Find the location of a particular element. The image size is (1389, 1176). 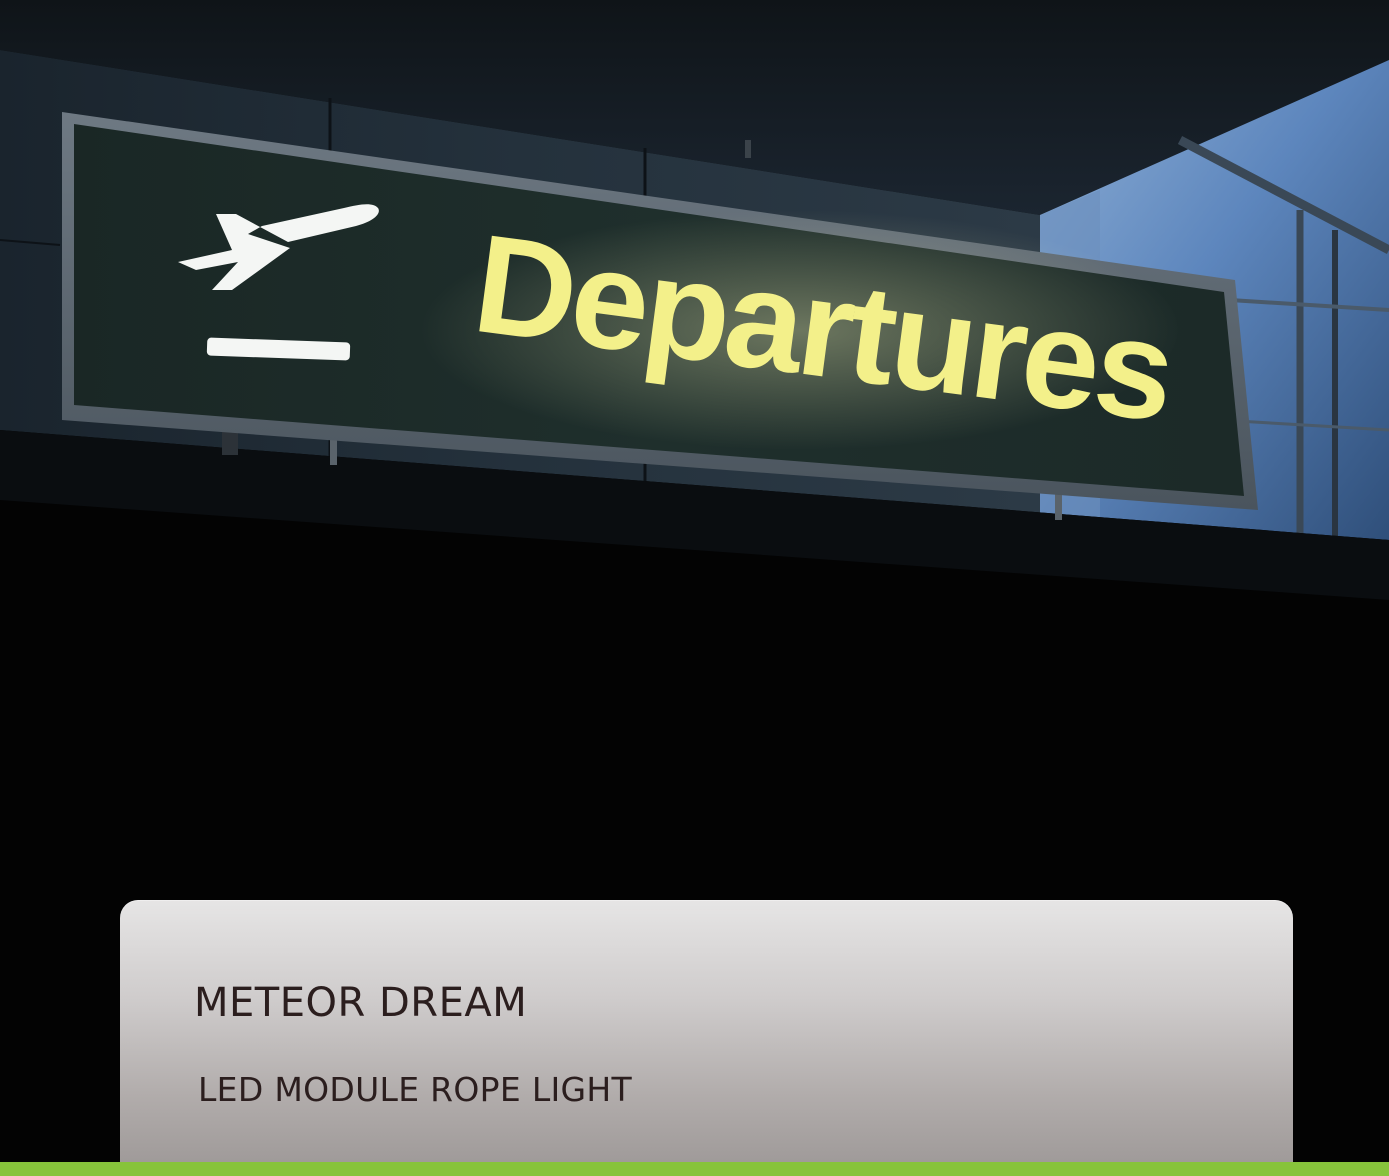

product-subtitle: LED MODULE ROPE LIGHT is located at coordinates (415, 1089).